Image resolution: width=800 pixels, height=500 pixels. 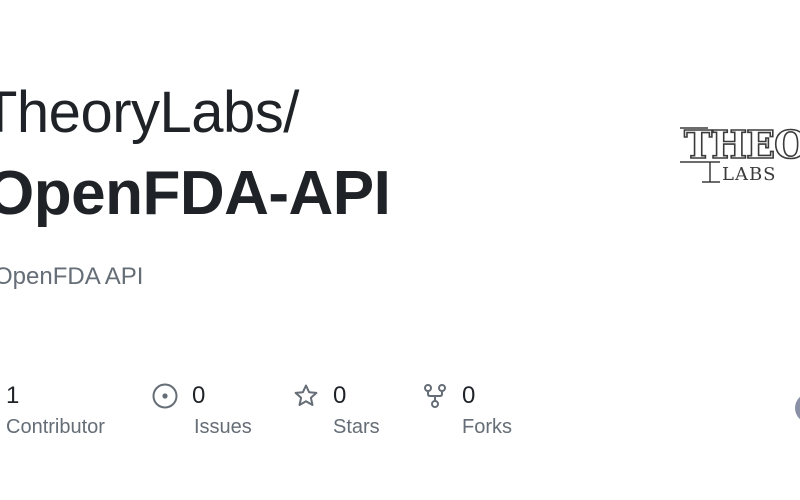 I want to click on repo-name: OpenFDA-API, so click(x=195, y=194).